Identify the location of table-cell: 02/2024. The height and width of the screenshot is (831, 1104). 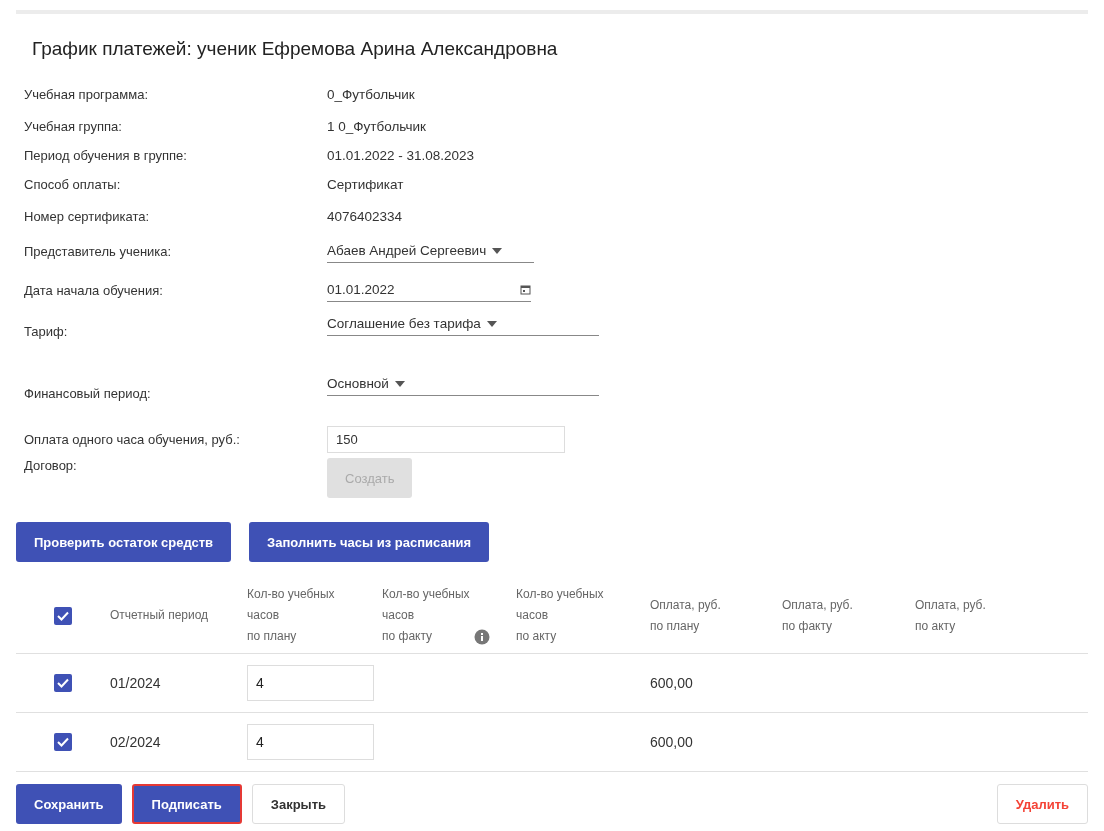
(135, 742).